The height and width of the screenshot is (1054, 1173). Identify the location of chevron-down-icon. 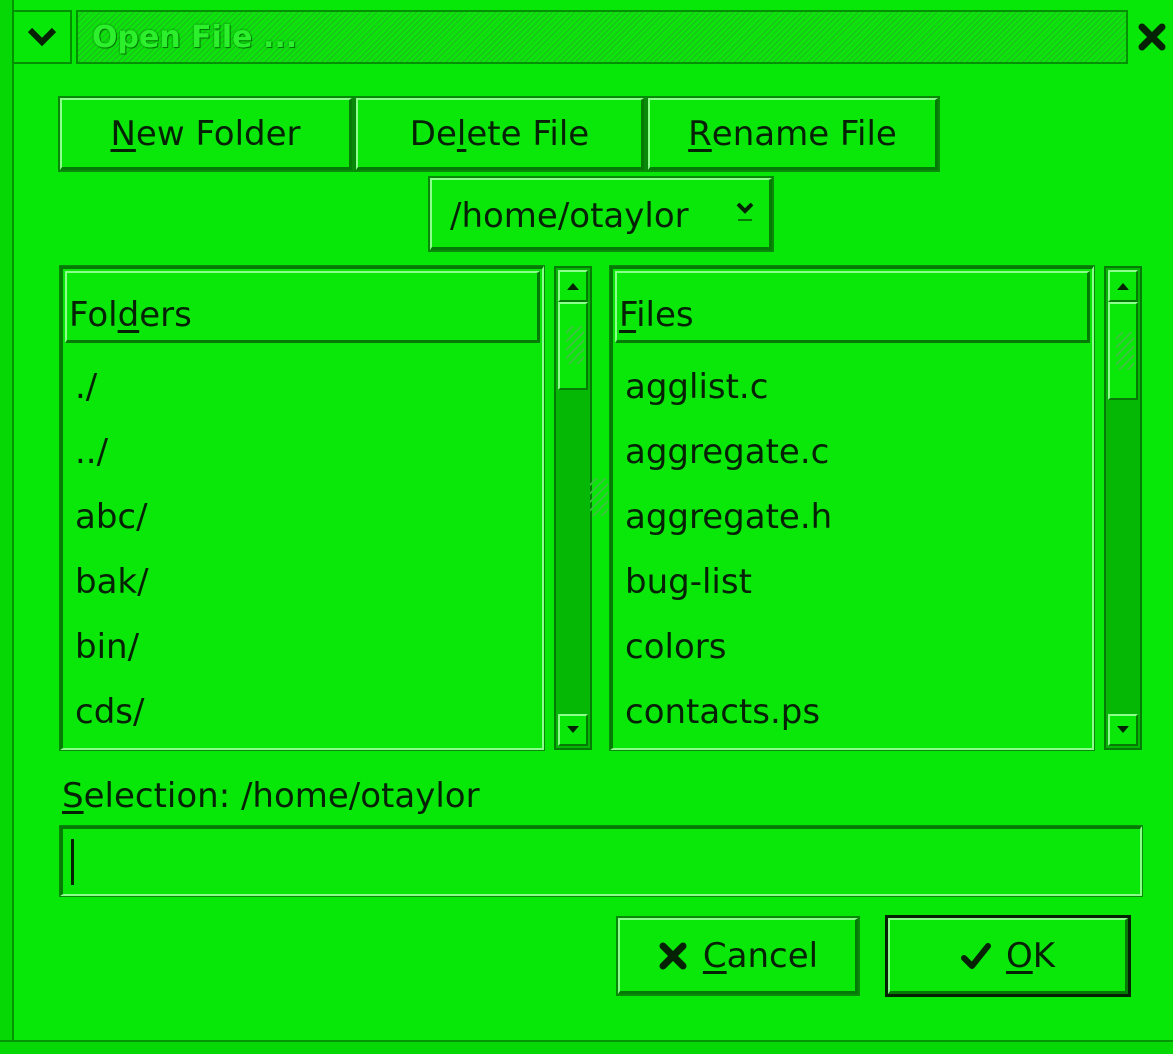
(42, 37).